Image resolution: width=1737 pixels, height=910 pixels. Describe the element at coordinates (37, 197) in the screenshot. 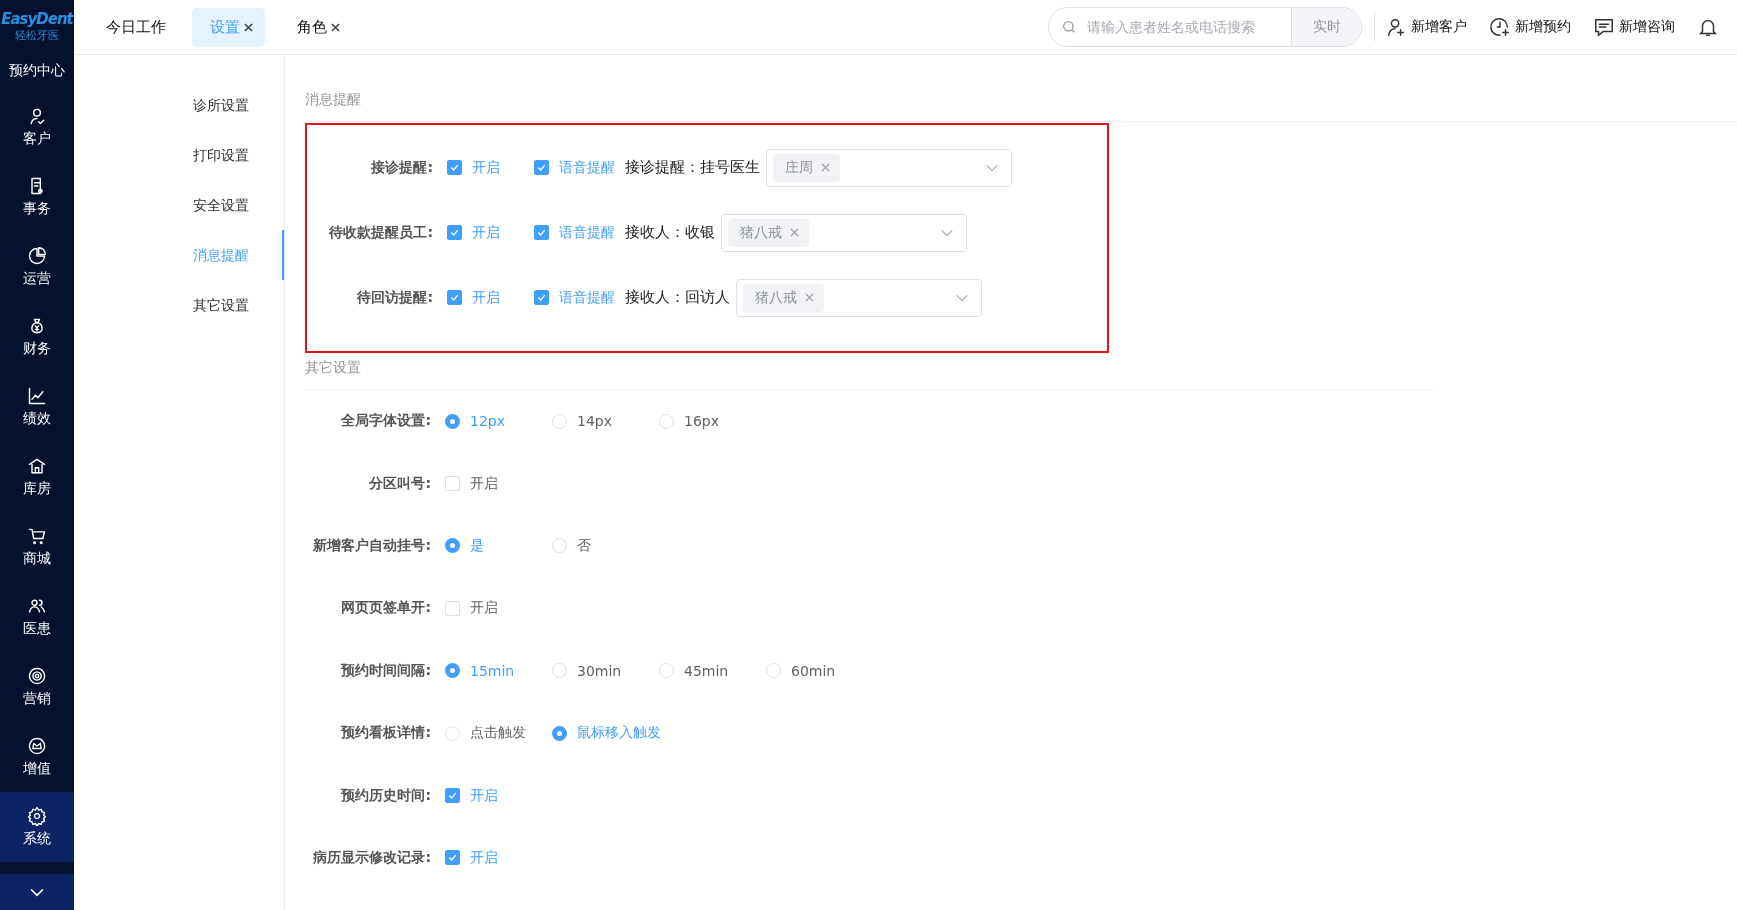

I see `sidebar-item: 事务` at that location.